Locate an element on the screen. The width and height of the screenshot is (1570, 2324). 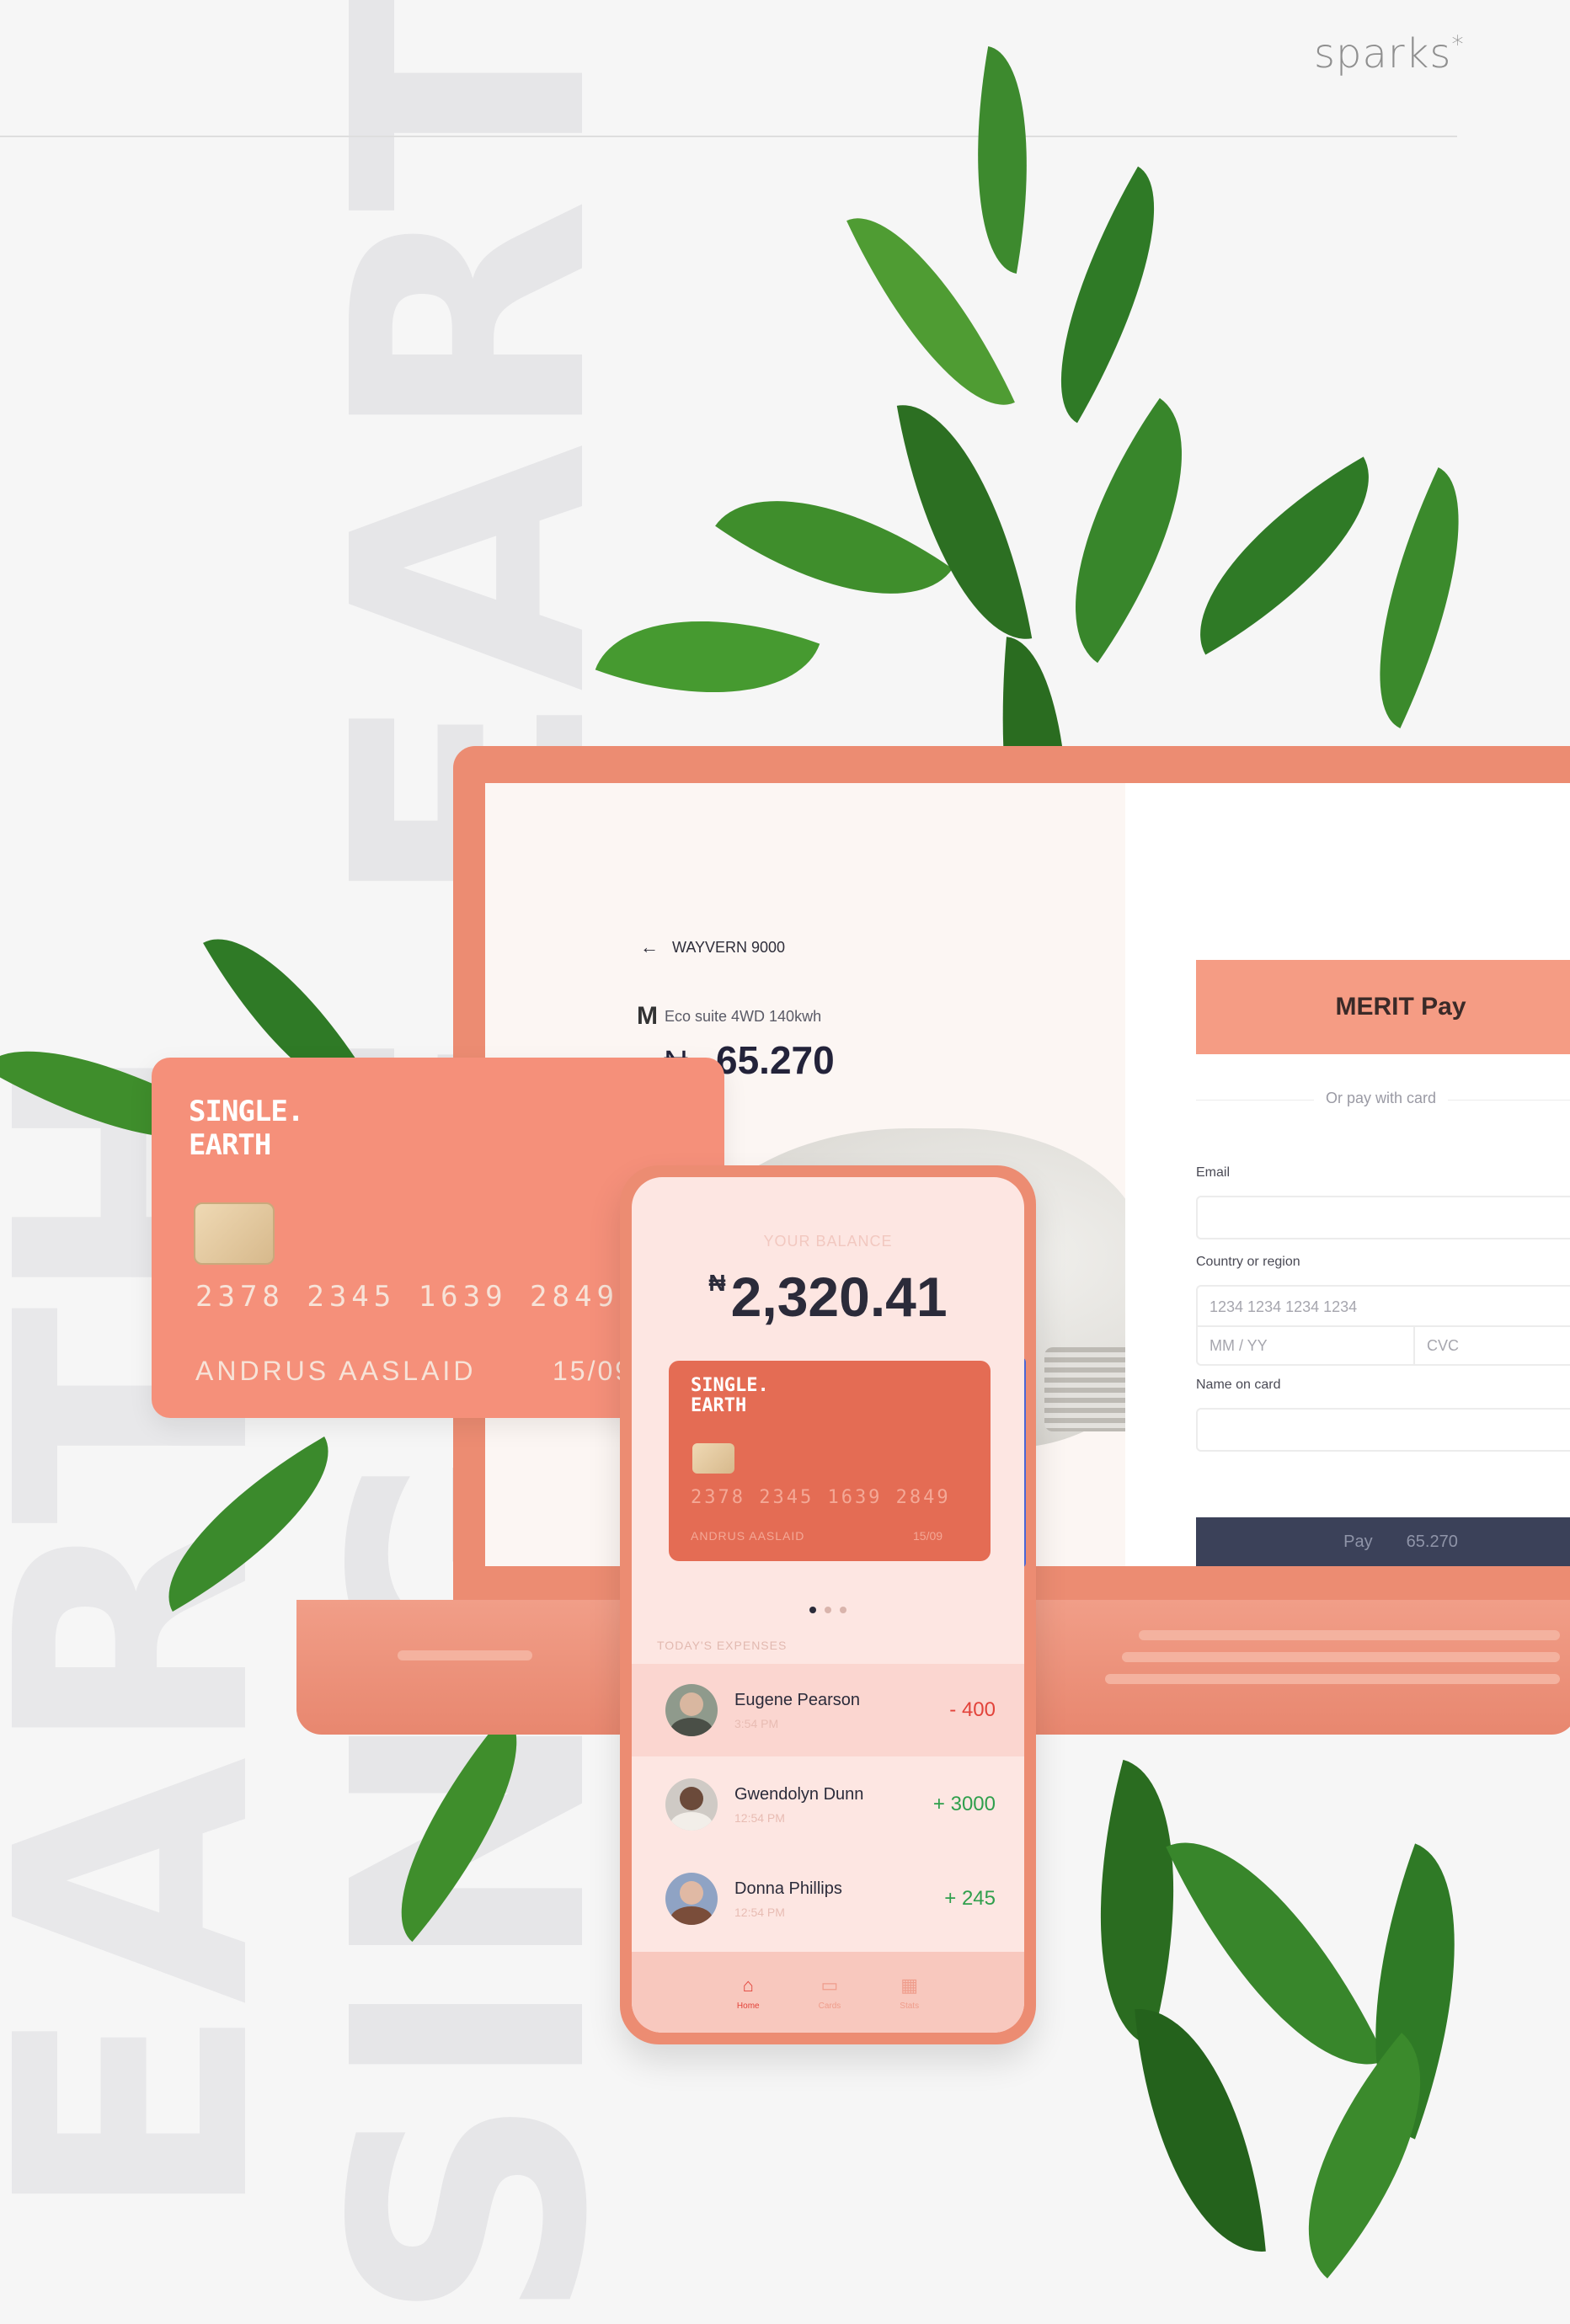
transaction-amount: + 245 is located at coordinates (970, 1898).